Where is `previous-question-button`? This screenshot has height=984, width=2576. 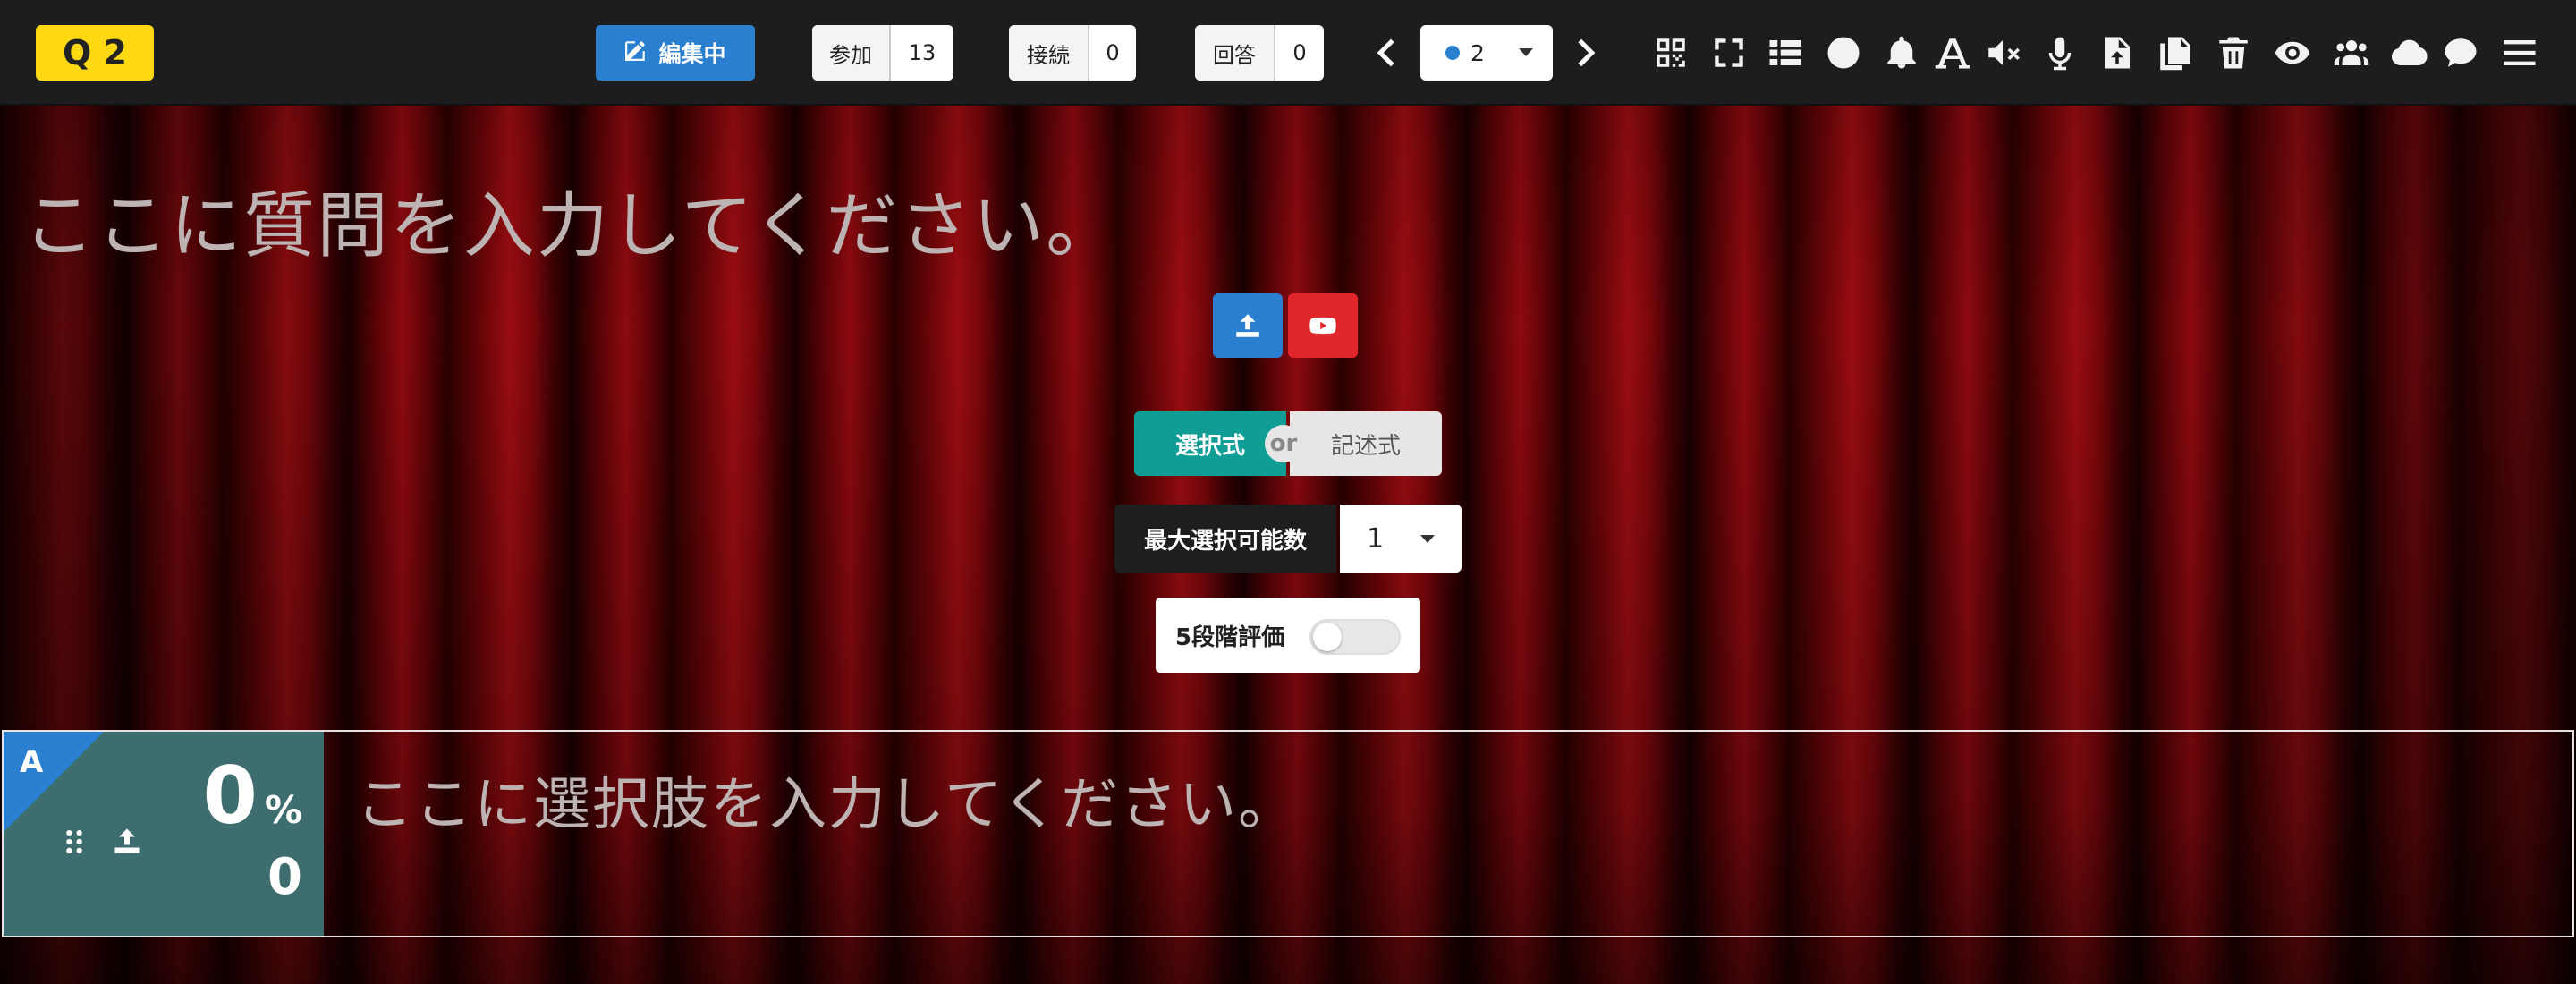 previous-question-button is located at coordinates (1386, 52).